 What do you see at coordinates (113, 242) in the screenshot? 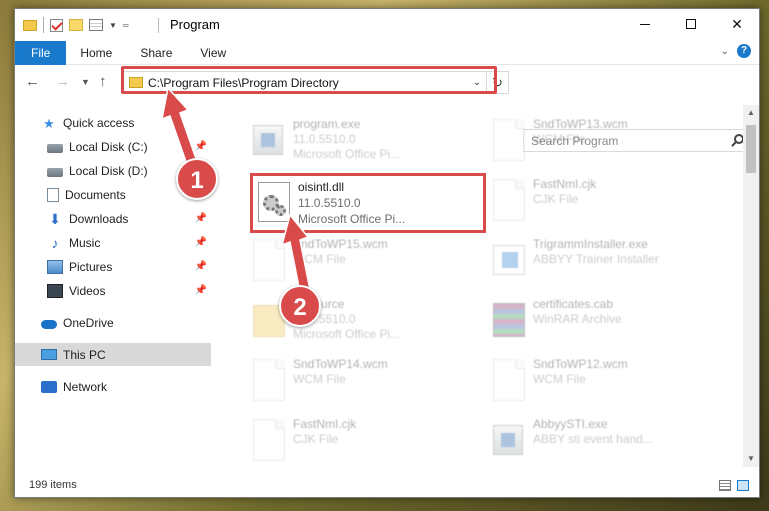
I see `sidebar-item-music: ♪ Music 📌` at bounding box center [113, 242].